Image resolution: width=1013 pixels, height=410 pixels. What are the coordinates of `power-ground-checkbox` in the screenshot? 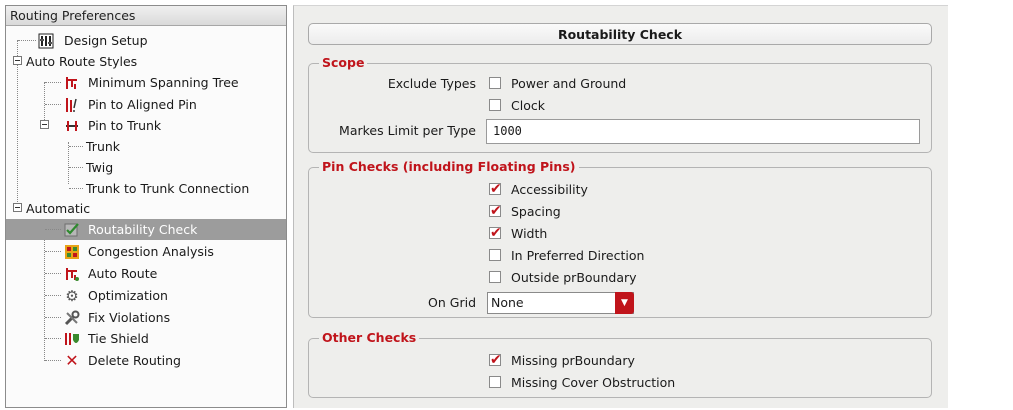 It's located at (495, 83).